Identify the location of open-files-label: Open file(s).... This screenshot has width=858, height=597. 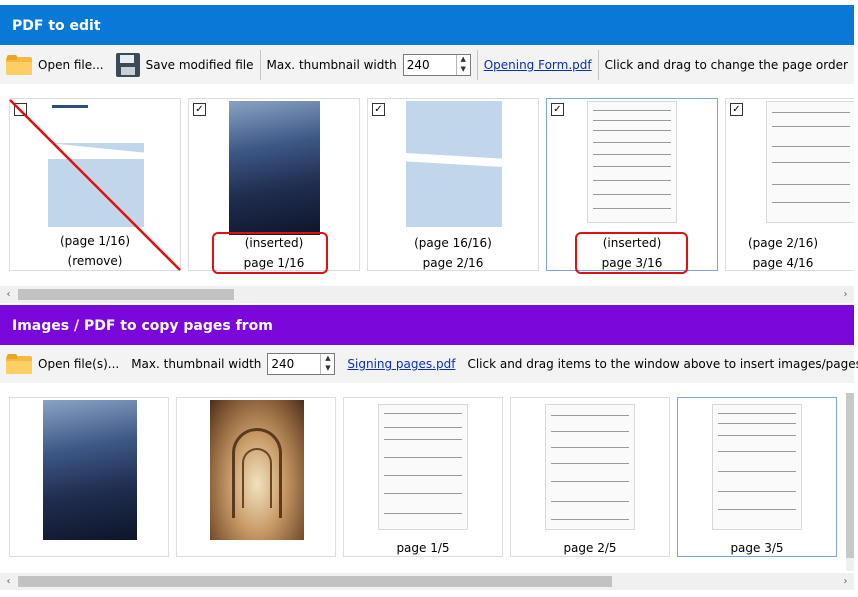
(79, 364).